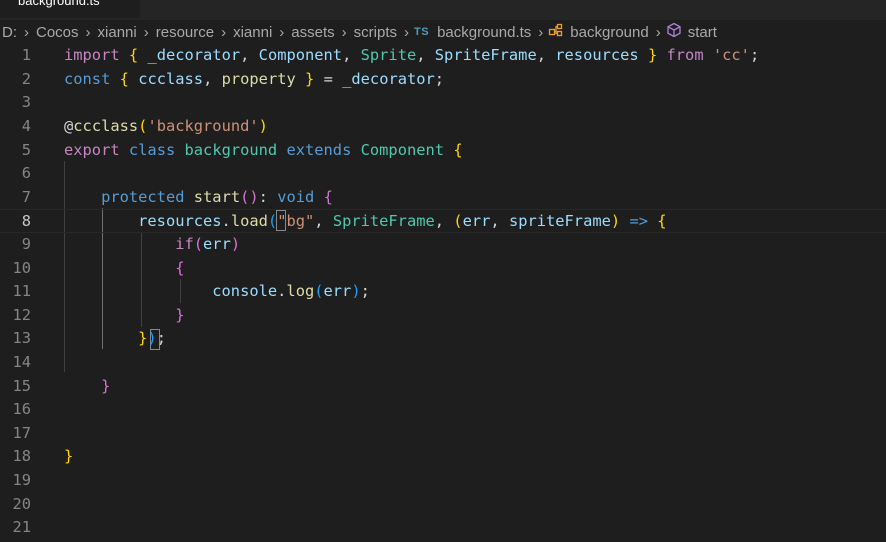 The image size is (886, 542). What do you see at coordinates (443, 245) in the screenshot?
I see `code-line: 9 if(err)` at bounding box center [443, 245].